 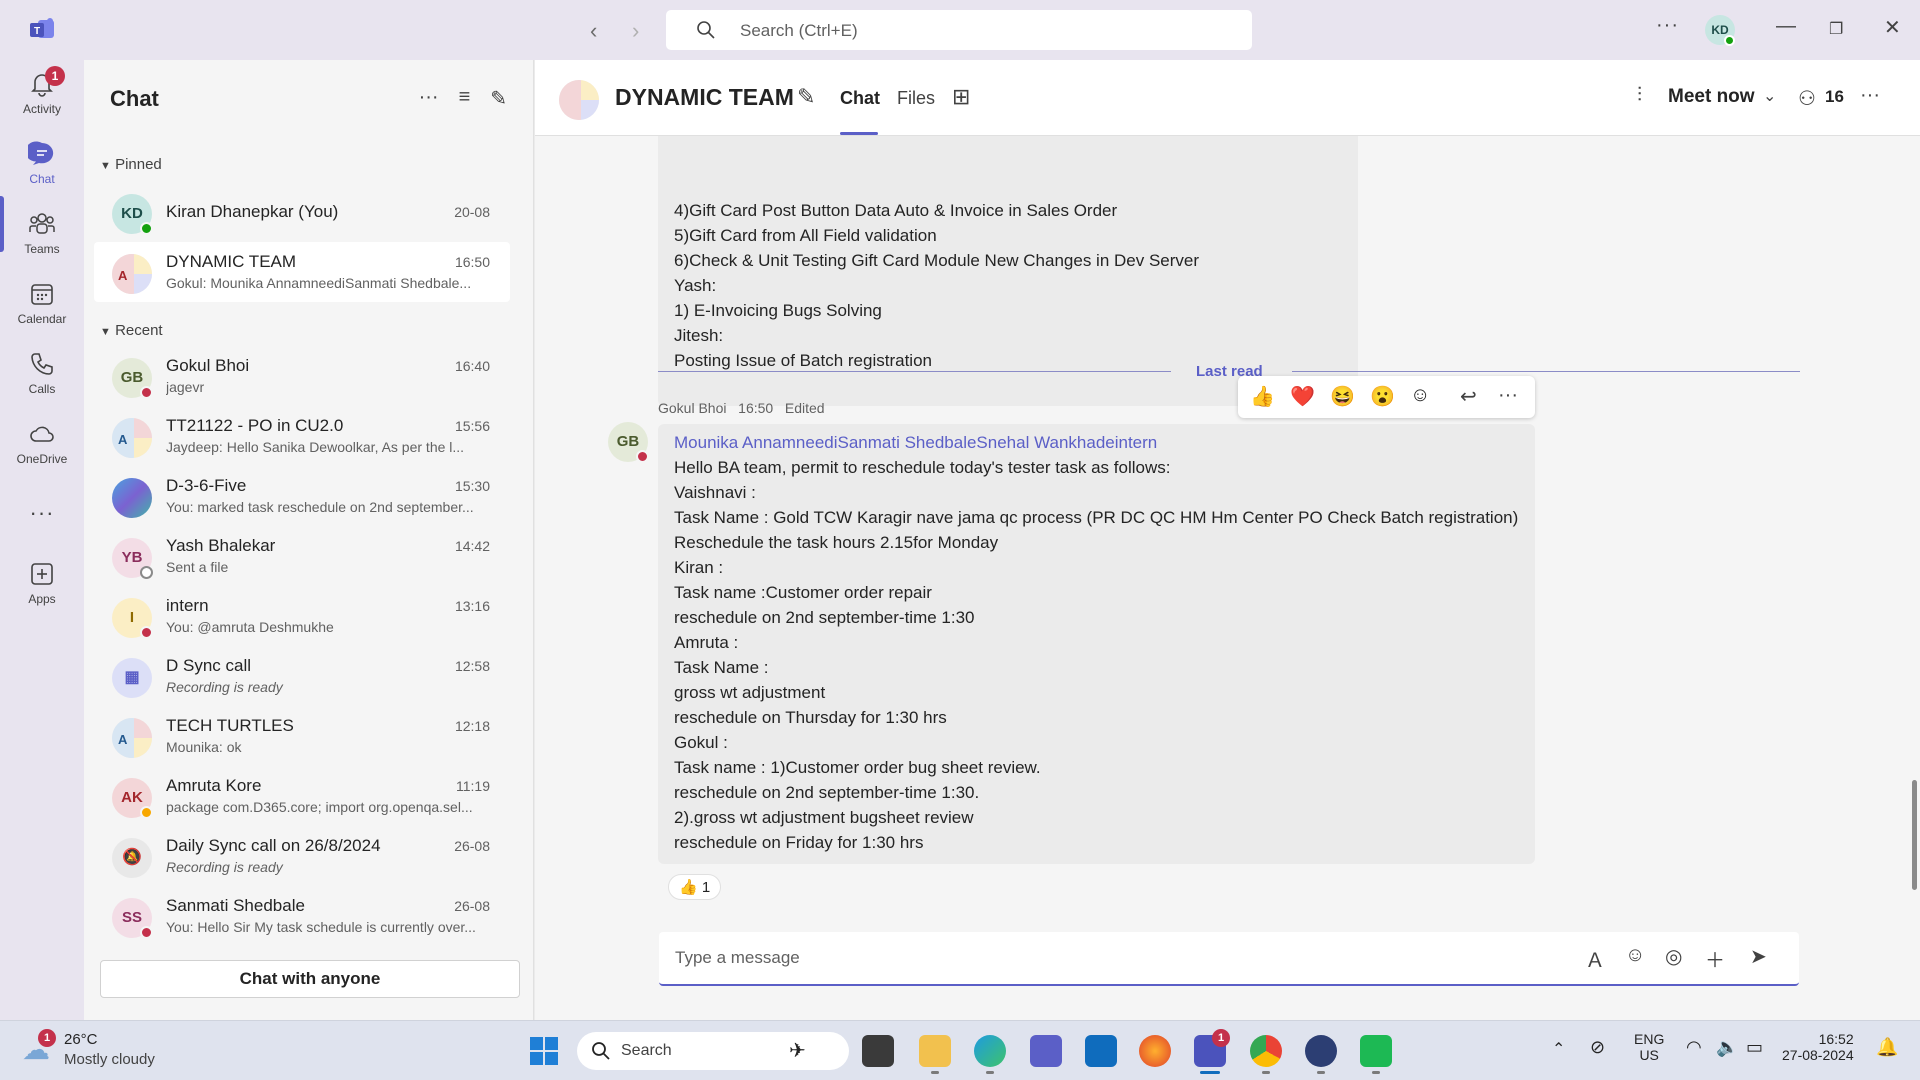 What do you see at coordinates (1420, 395) in the screenshot?
I see `add-reaction-icon: ☺` at bounding box center [1420, 395].